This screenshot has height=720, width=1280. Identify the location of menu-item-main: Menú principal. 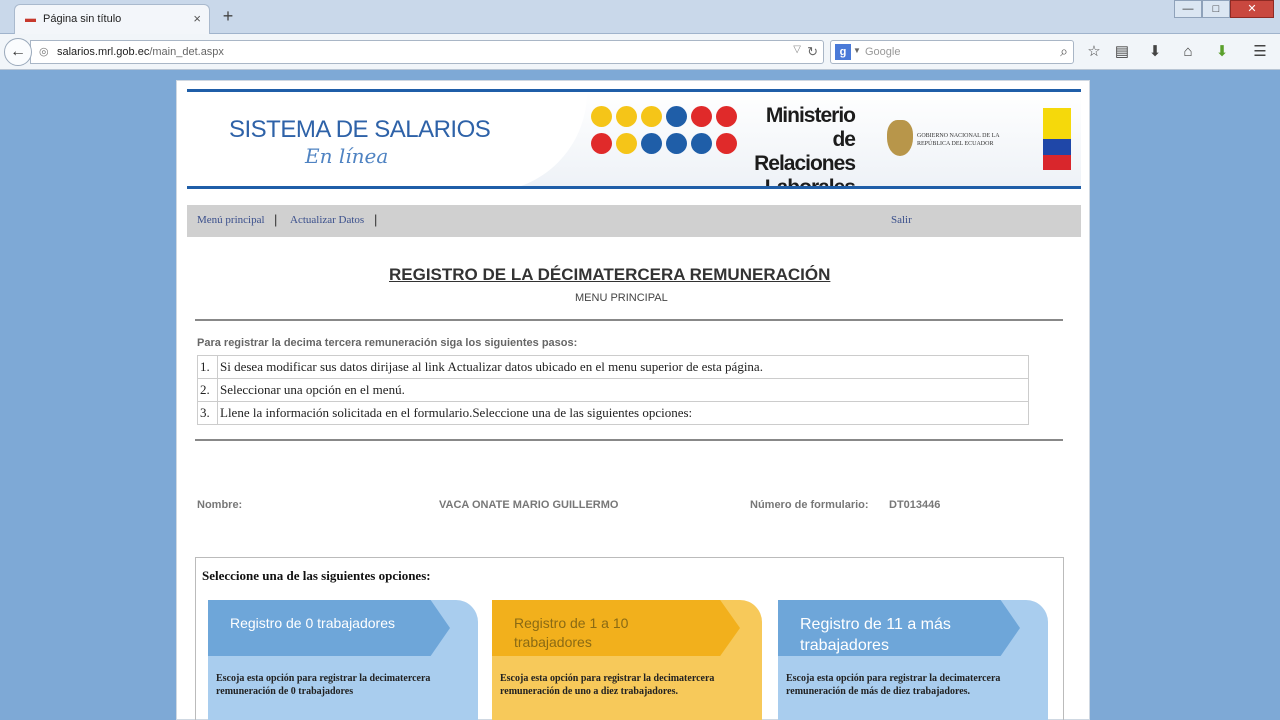
(231, 220).